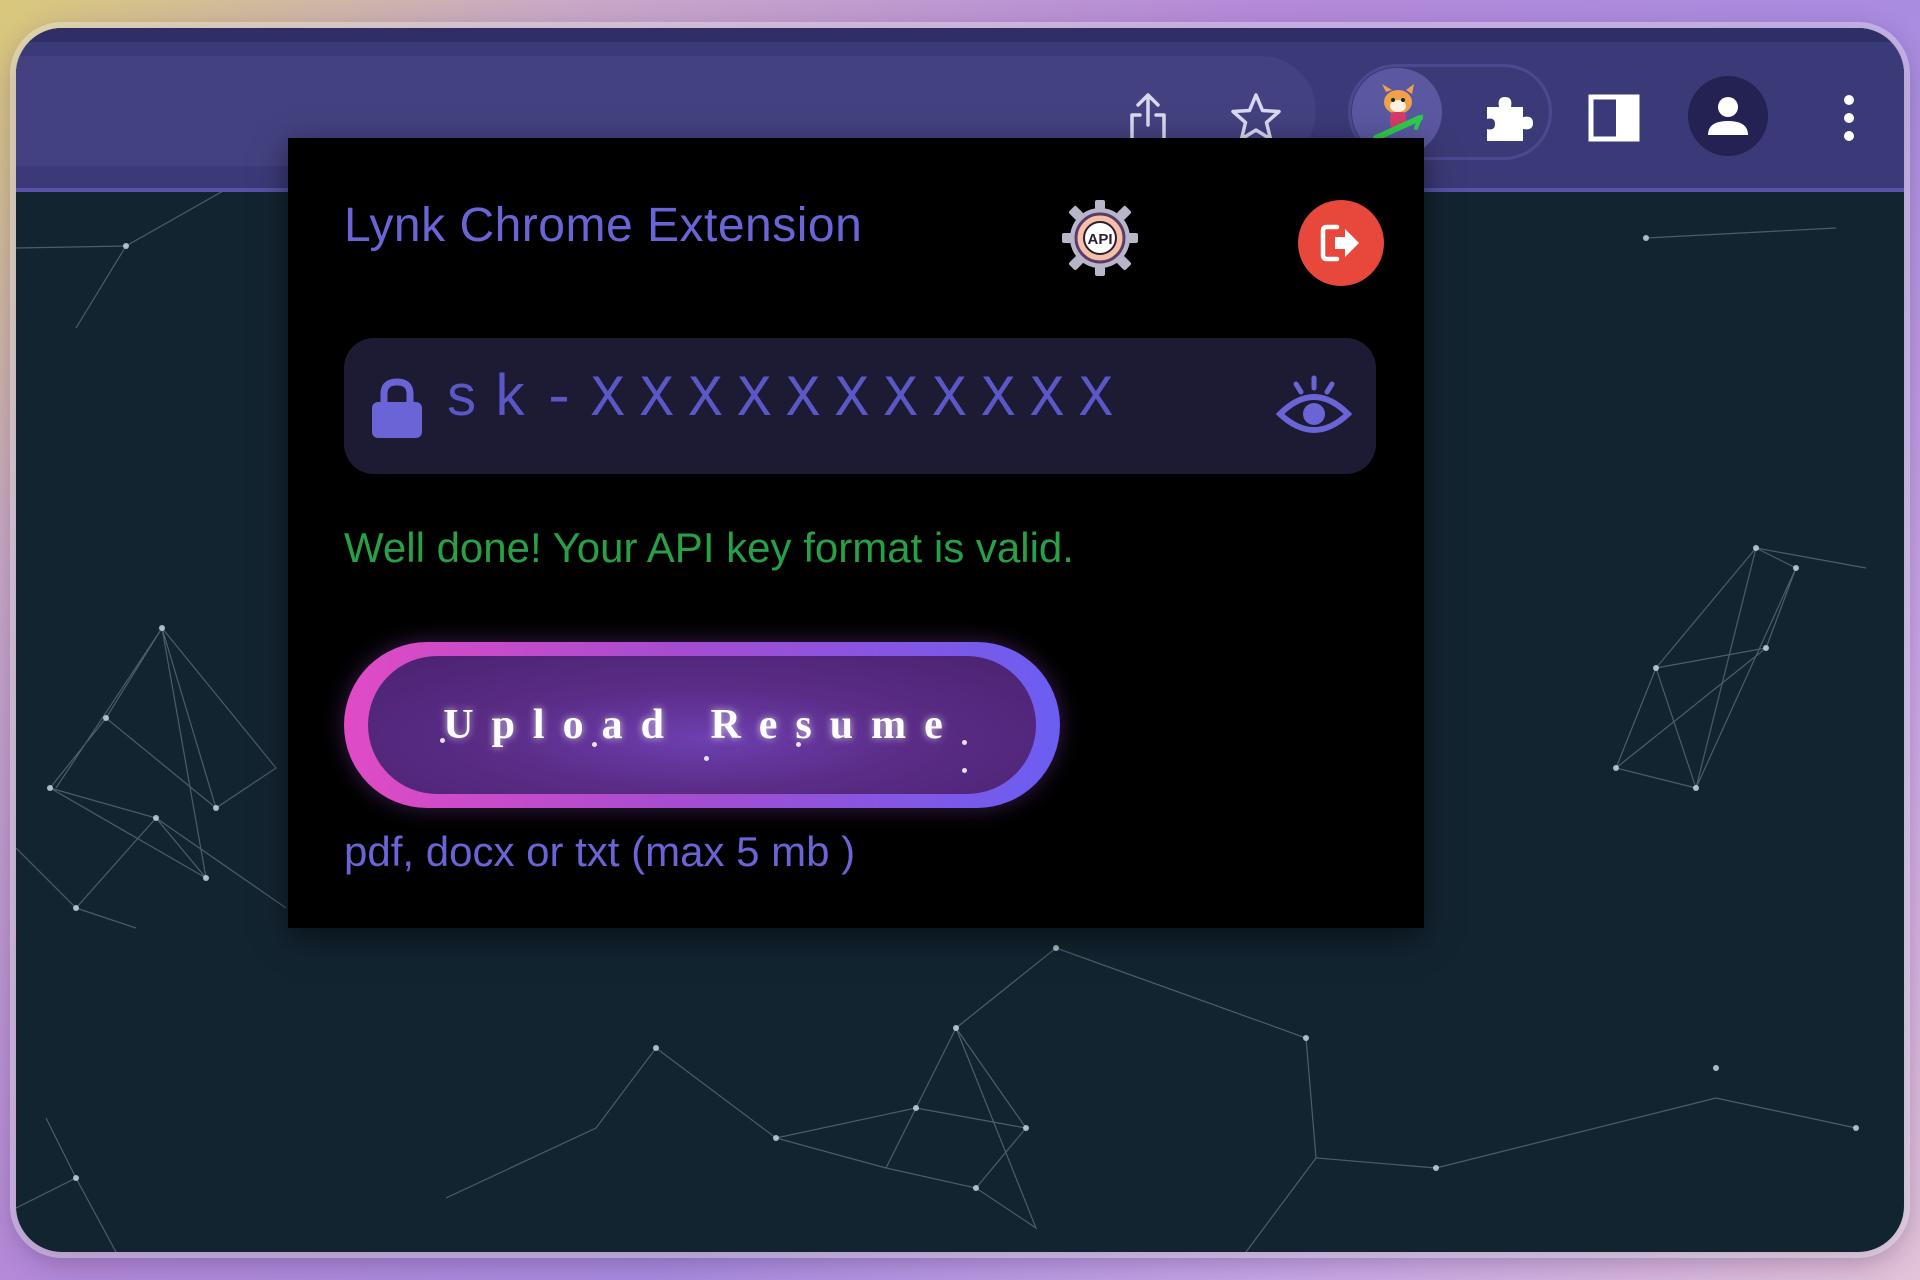 The image size is (1920, 1280). Describe the element at coordinates (1849, 118) in the screenshot. I see `more-vert-icon` at that location.